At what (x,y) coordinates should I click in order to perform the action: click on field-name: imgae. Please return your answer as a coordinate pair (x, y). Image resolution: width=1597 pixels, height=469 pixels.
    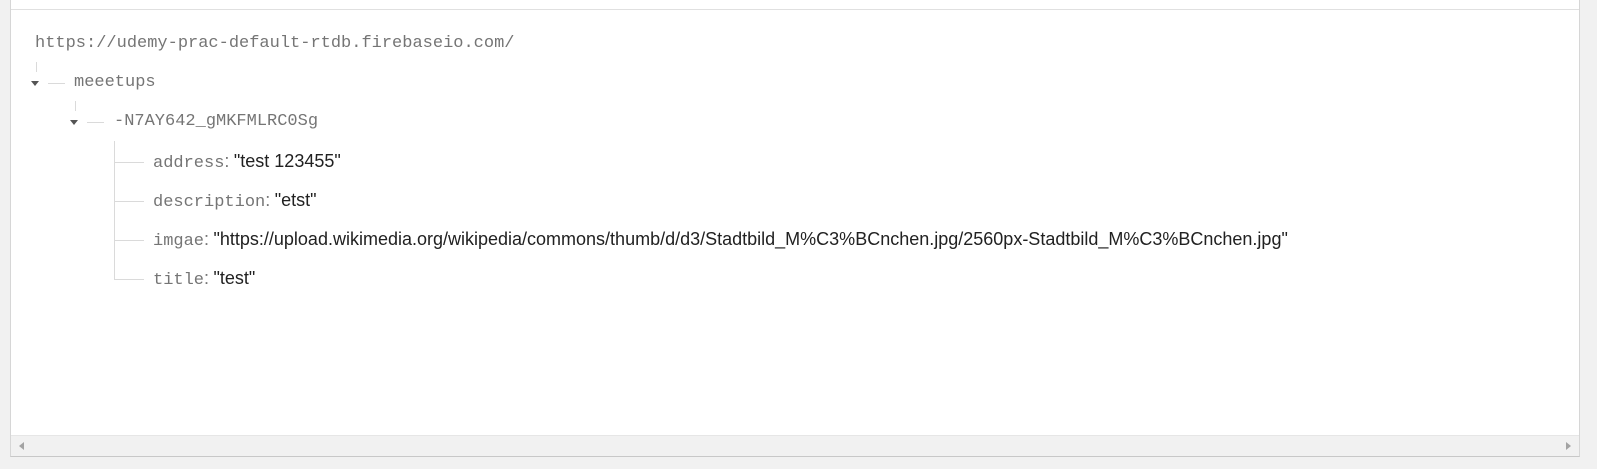
    Looking at the image, I should click on (179, 241).